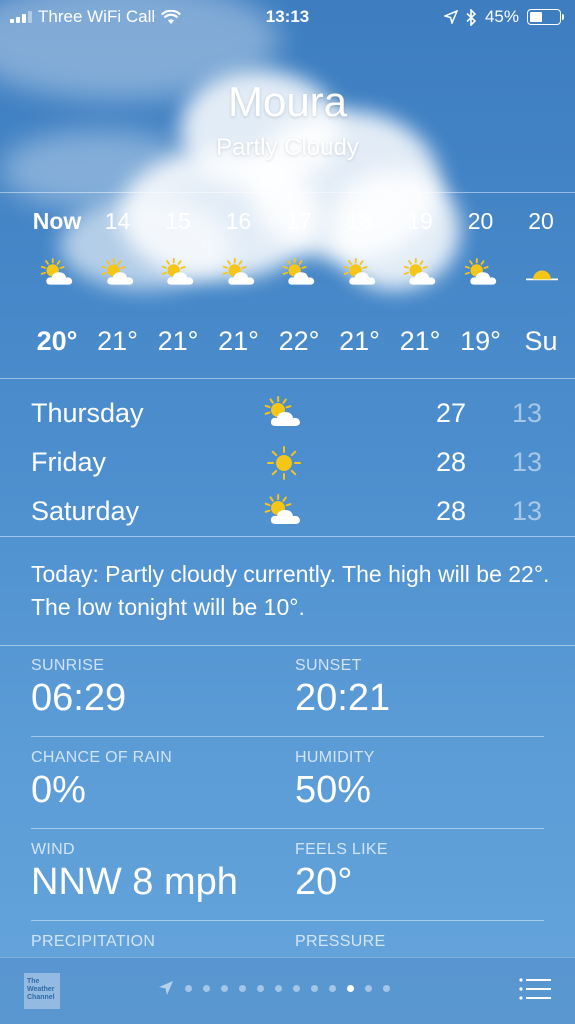 This screenshot has width=575, height=1024. I want to click on chance-of-rain-label: CHANCE OF RAIN, so click(102, 757).